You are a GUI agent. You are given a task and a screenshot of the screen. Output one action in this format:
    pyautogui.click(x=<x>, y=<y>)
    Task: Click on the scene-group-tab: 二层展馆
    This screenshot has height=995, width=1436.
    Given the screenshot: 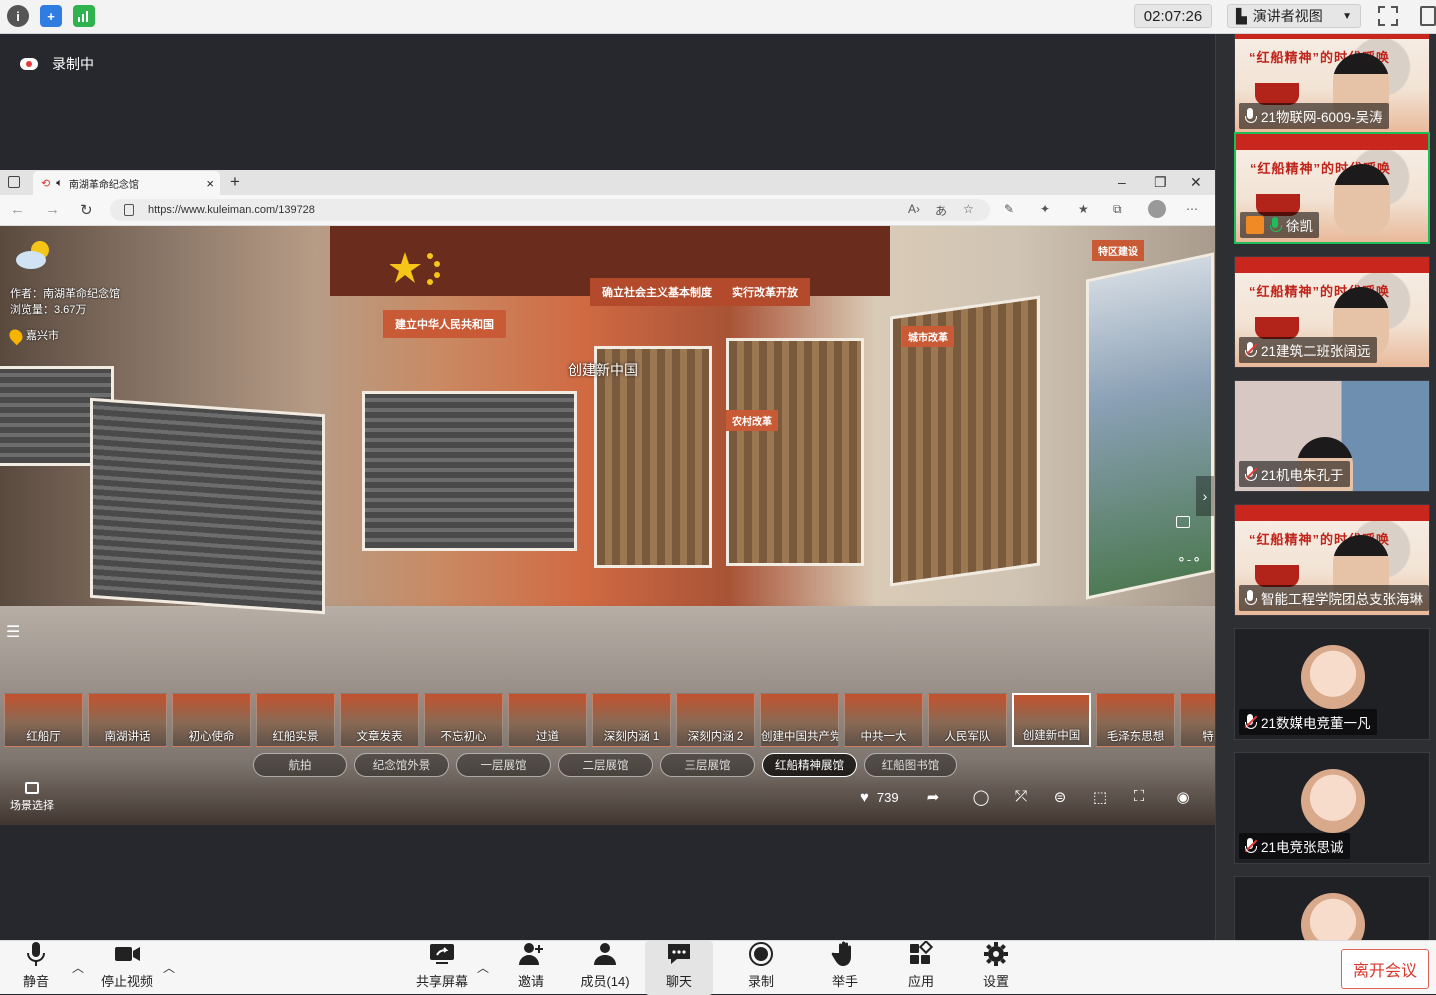 What is the action you would take?
    pyautogui.click(x=605, y=765)
    